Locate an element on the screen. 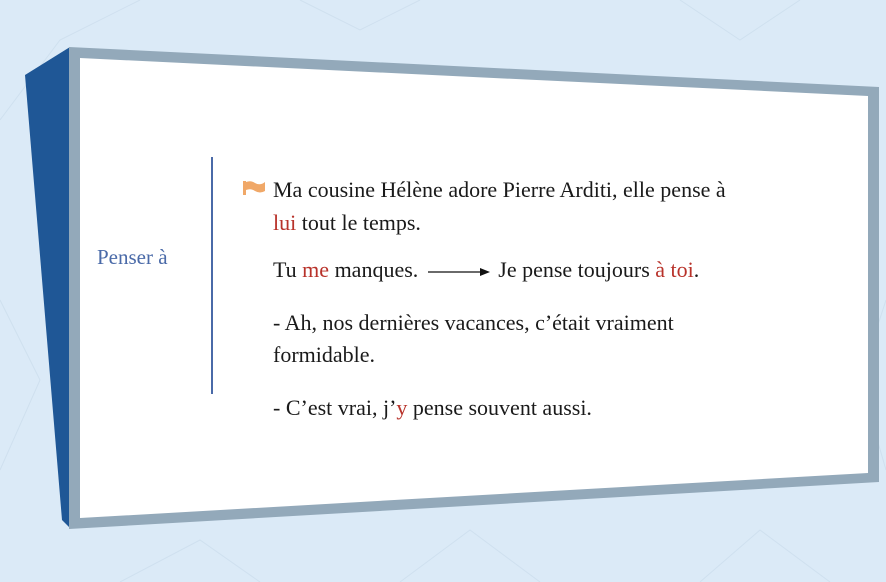  divider-line is located at coordinates (212, 275).